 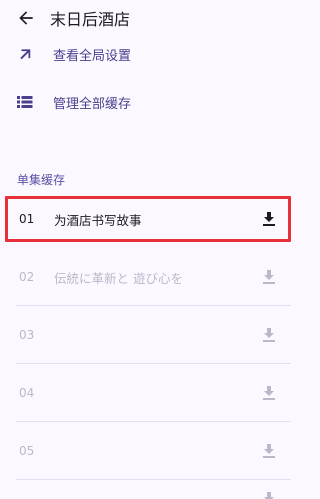 What do you see at coordinates (27, 335) in the screenshot?
I see `episode-number: 03` at bounding box center [27, 335].